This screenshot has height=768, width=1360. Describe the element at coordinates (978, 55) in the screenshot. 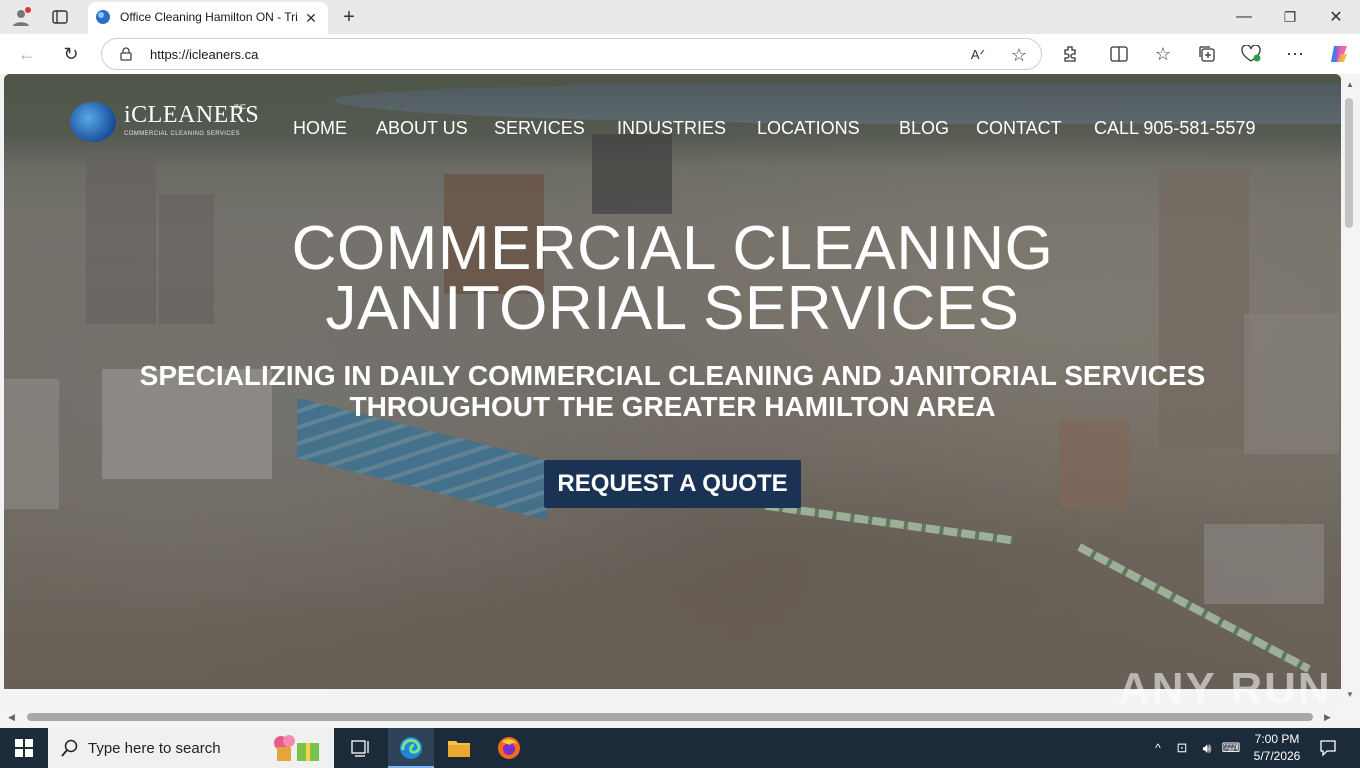

I see `read-aloud-icon: Aᐟ` at that location.